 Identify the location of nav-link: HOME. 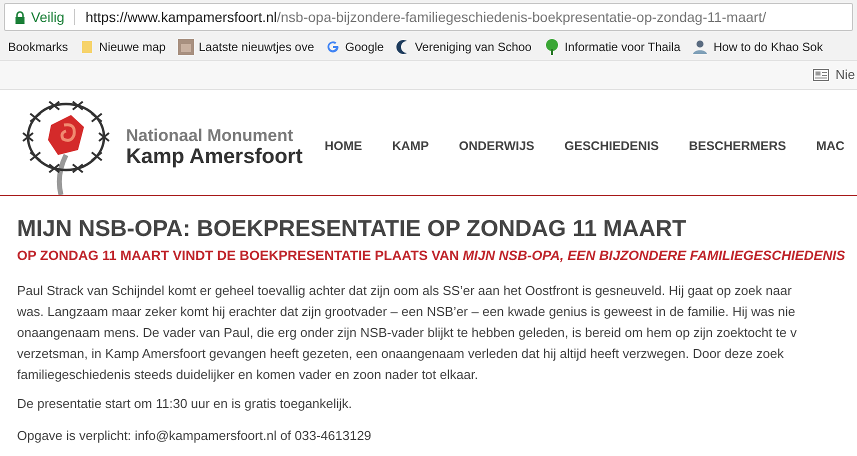
(343, 146).